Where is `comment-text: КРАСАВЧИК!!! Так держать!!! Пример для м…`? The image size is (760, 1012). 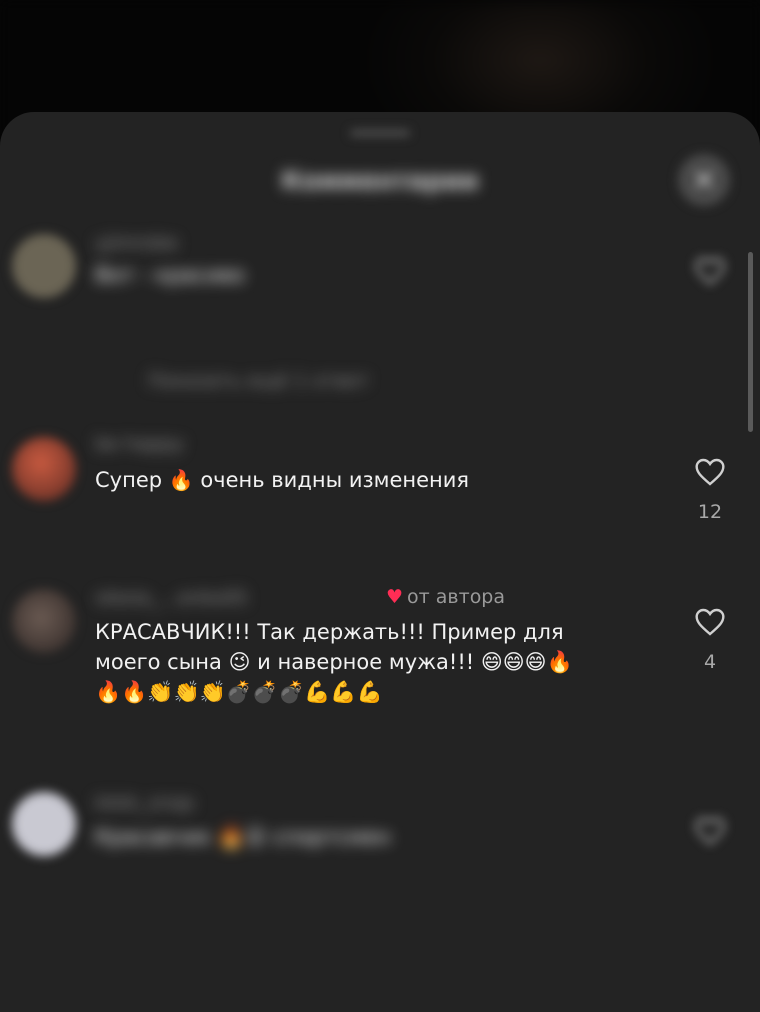
comment-text: КРАСАВЧИК!!! Так держать!!! Пример для м… is located at coordinates (380, 662).